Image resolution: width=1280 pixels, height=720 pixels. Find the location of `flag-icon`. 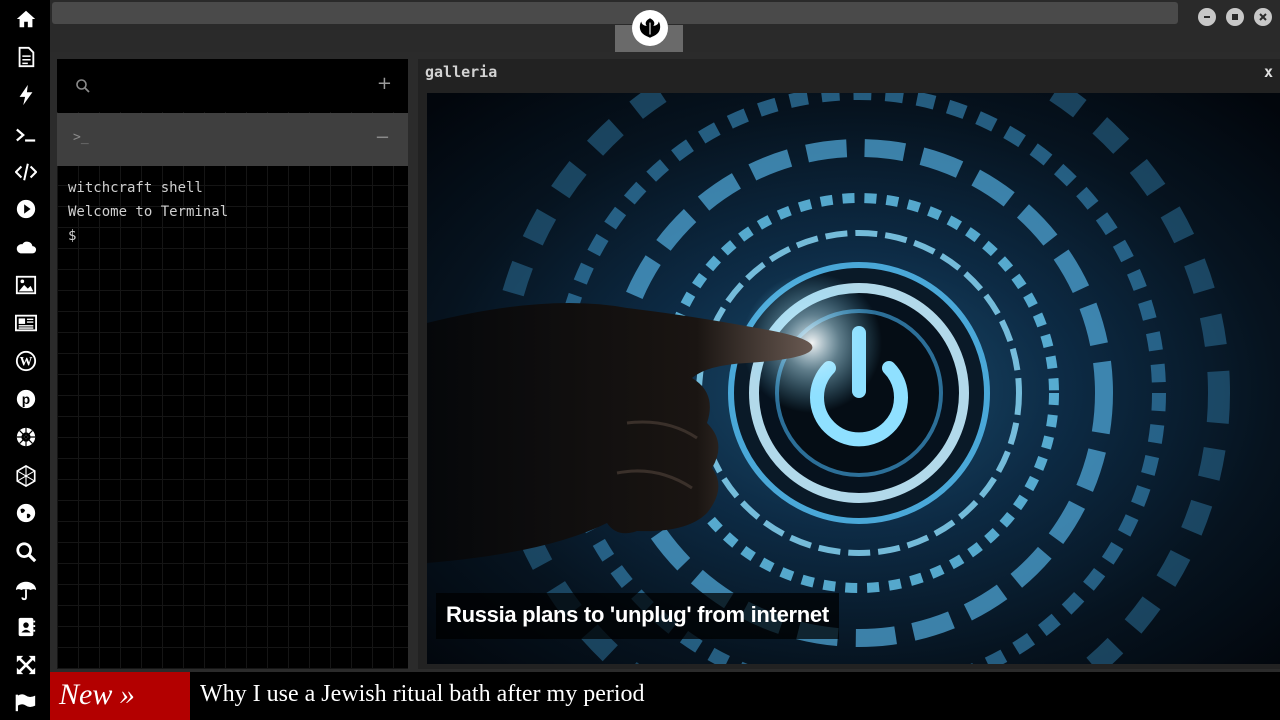

flag-icon is located at coordinates (26, 702).